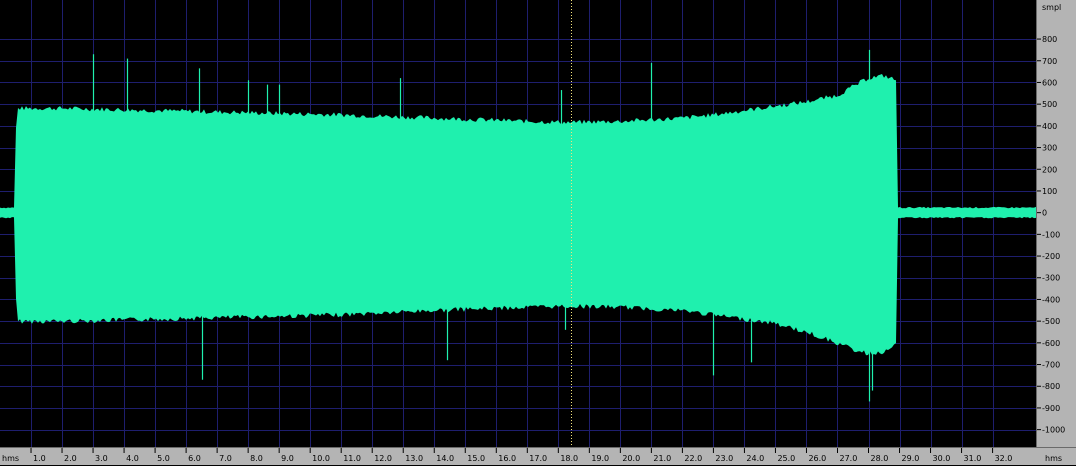 The width and height of the screenshot is (1076, 466). Describe the element at coordinates (1051, 256) in the screenshot. I see `y-tick-label: -200` at that location.